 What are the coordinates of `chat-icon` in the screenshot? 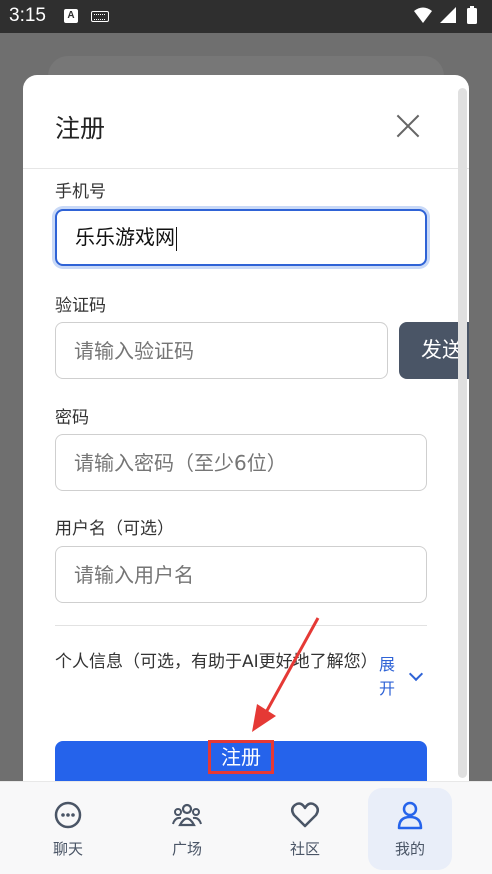 It's located at (68, 815).